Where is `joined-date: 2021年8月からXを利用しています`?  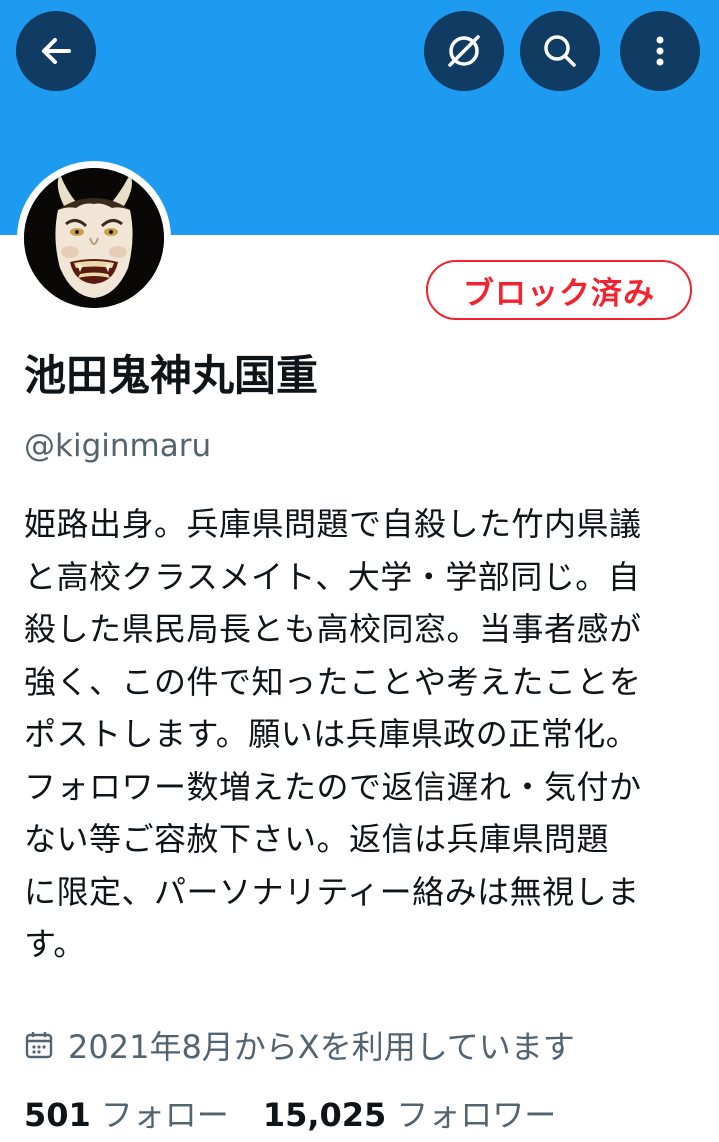 joined-date: 2021年8月からXを利用しています is located at coordinates (299, 1045).